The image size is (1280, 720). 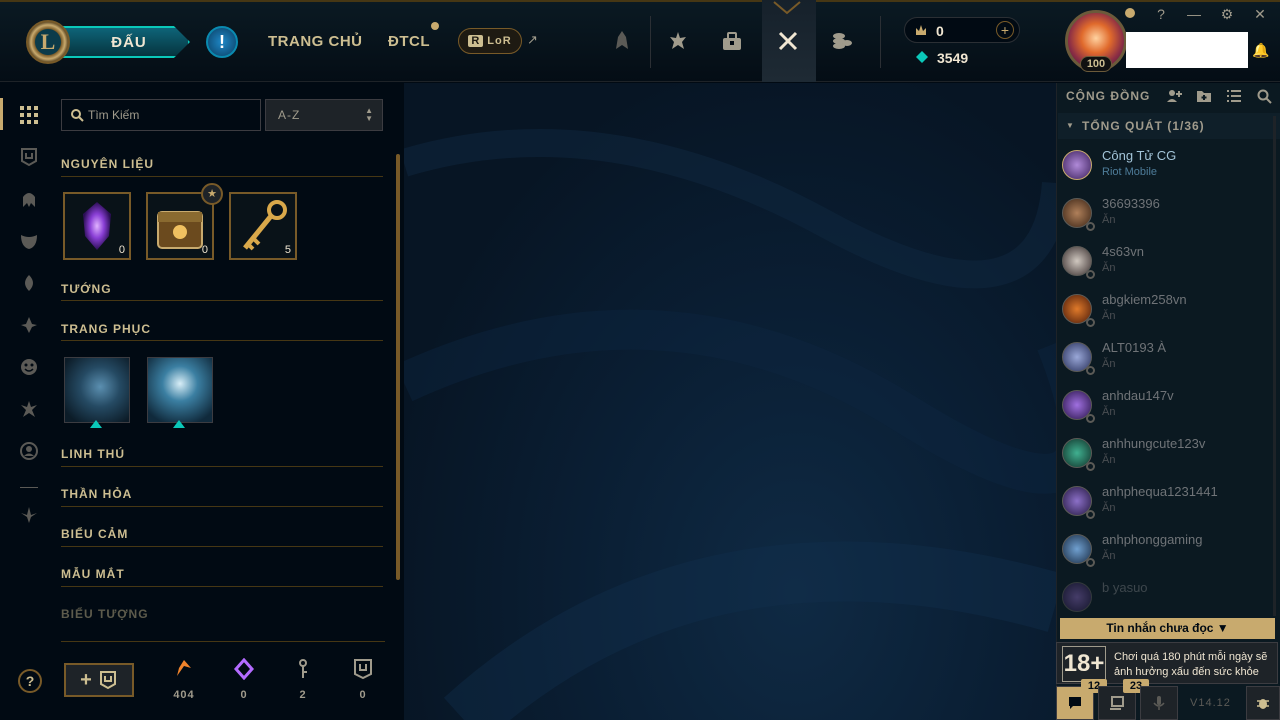 I want to click on friend-list-item: abgkiem258vn Ăn, so click(x=1165, y=312).